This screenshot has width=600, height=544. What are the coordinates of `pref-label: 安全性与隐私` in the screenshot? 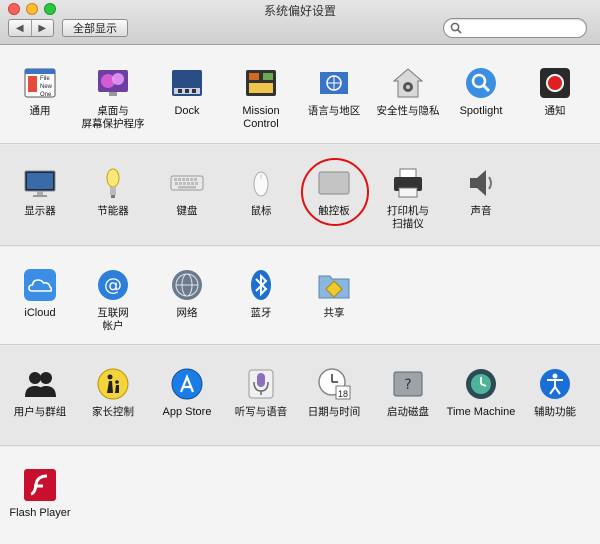 It's located at (408, 111).